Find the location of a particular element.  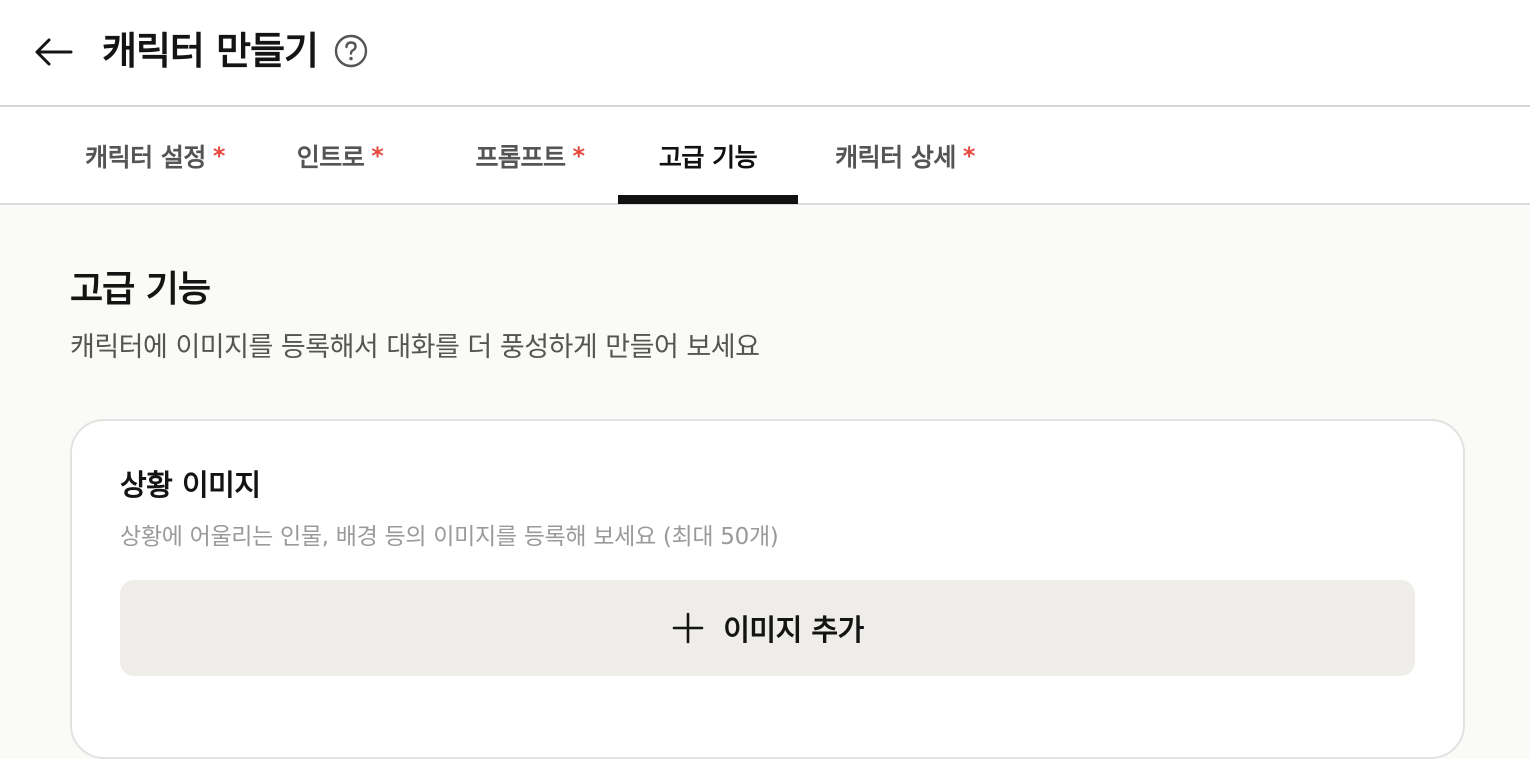

back-button is located at coordinates (53, 52).